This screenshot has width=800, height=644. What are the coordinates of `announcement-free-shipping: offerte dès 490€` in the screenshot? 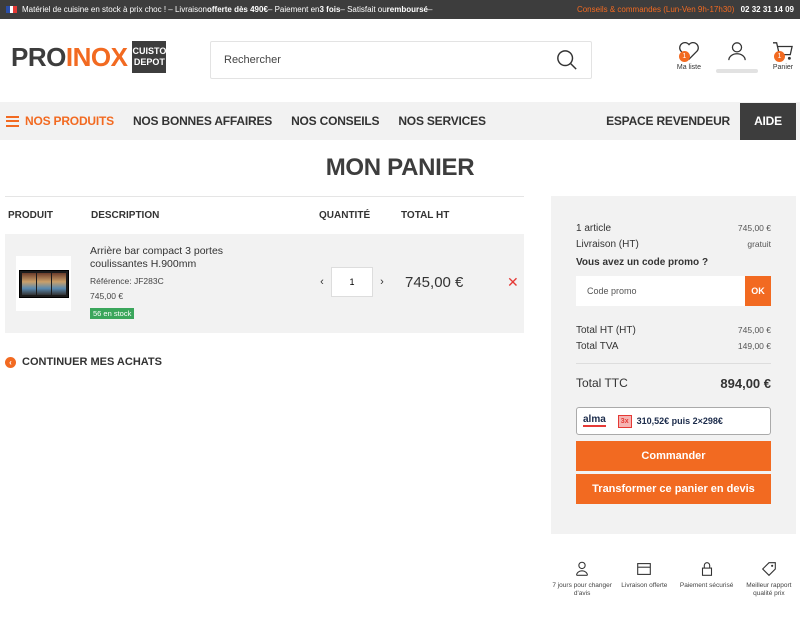 It's located at (237, 9).